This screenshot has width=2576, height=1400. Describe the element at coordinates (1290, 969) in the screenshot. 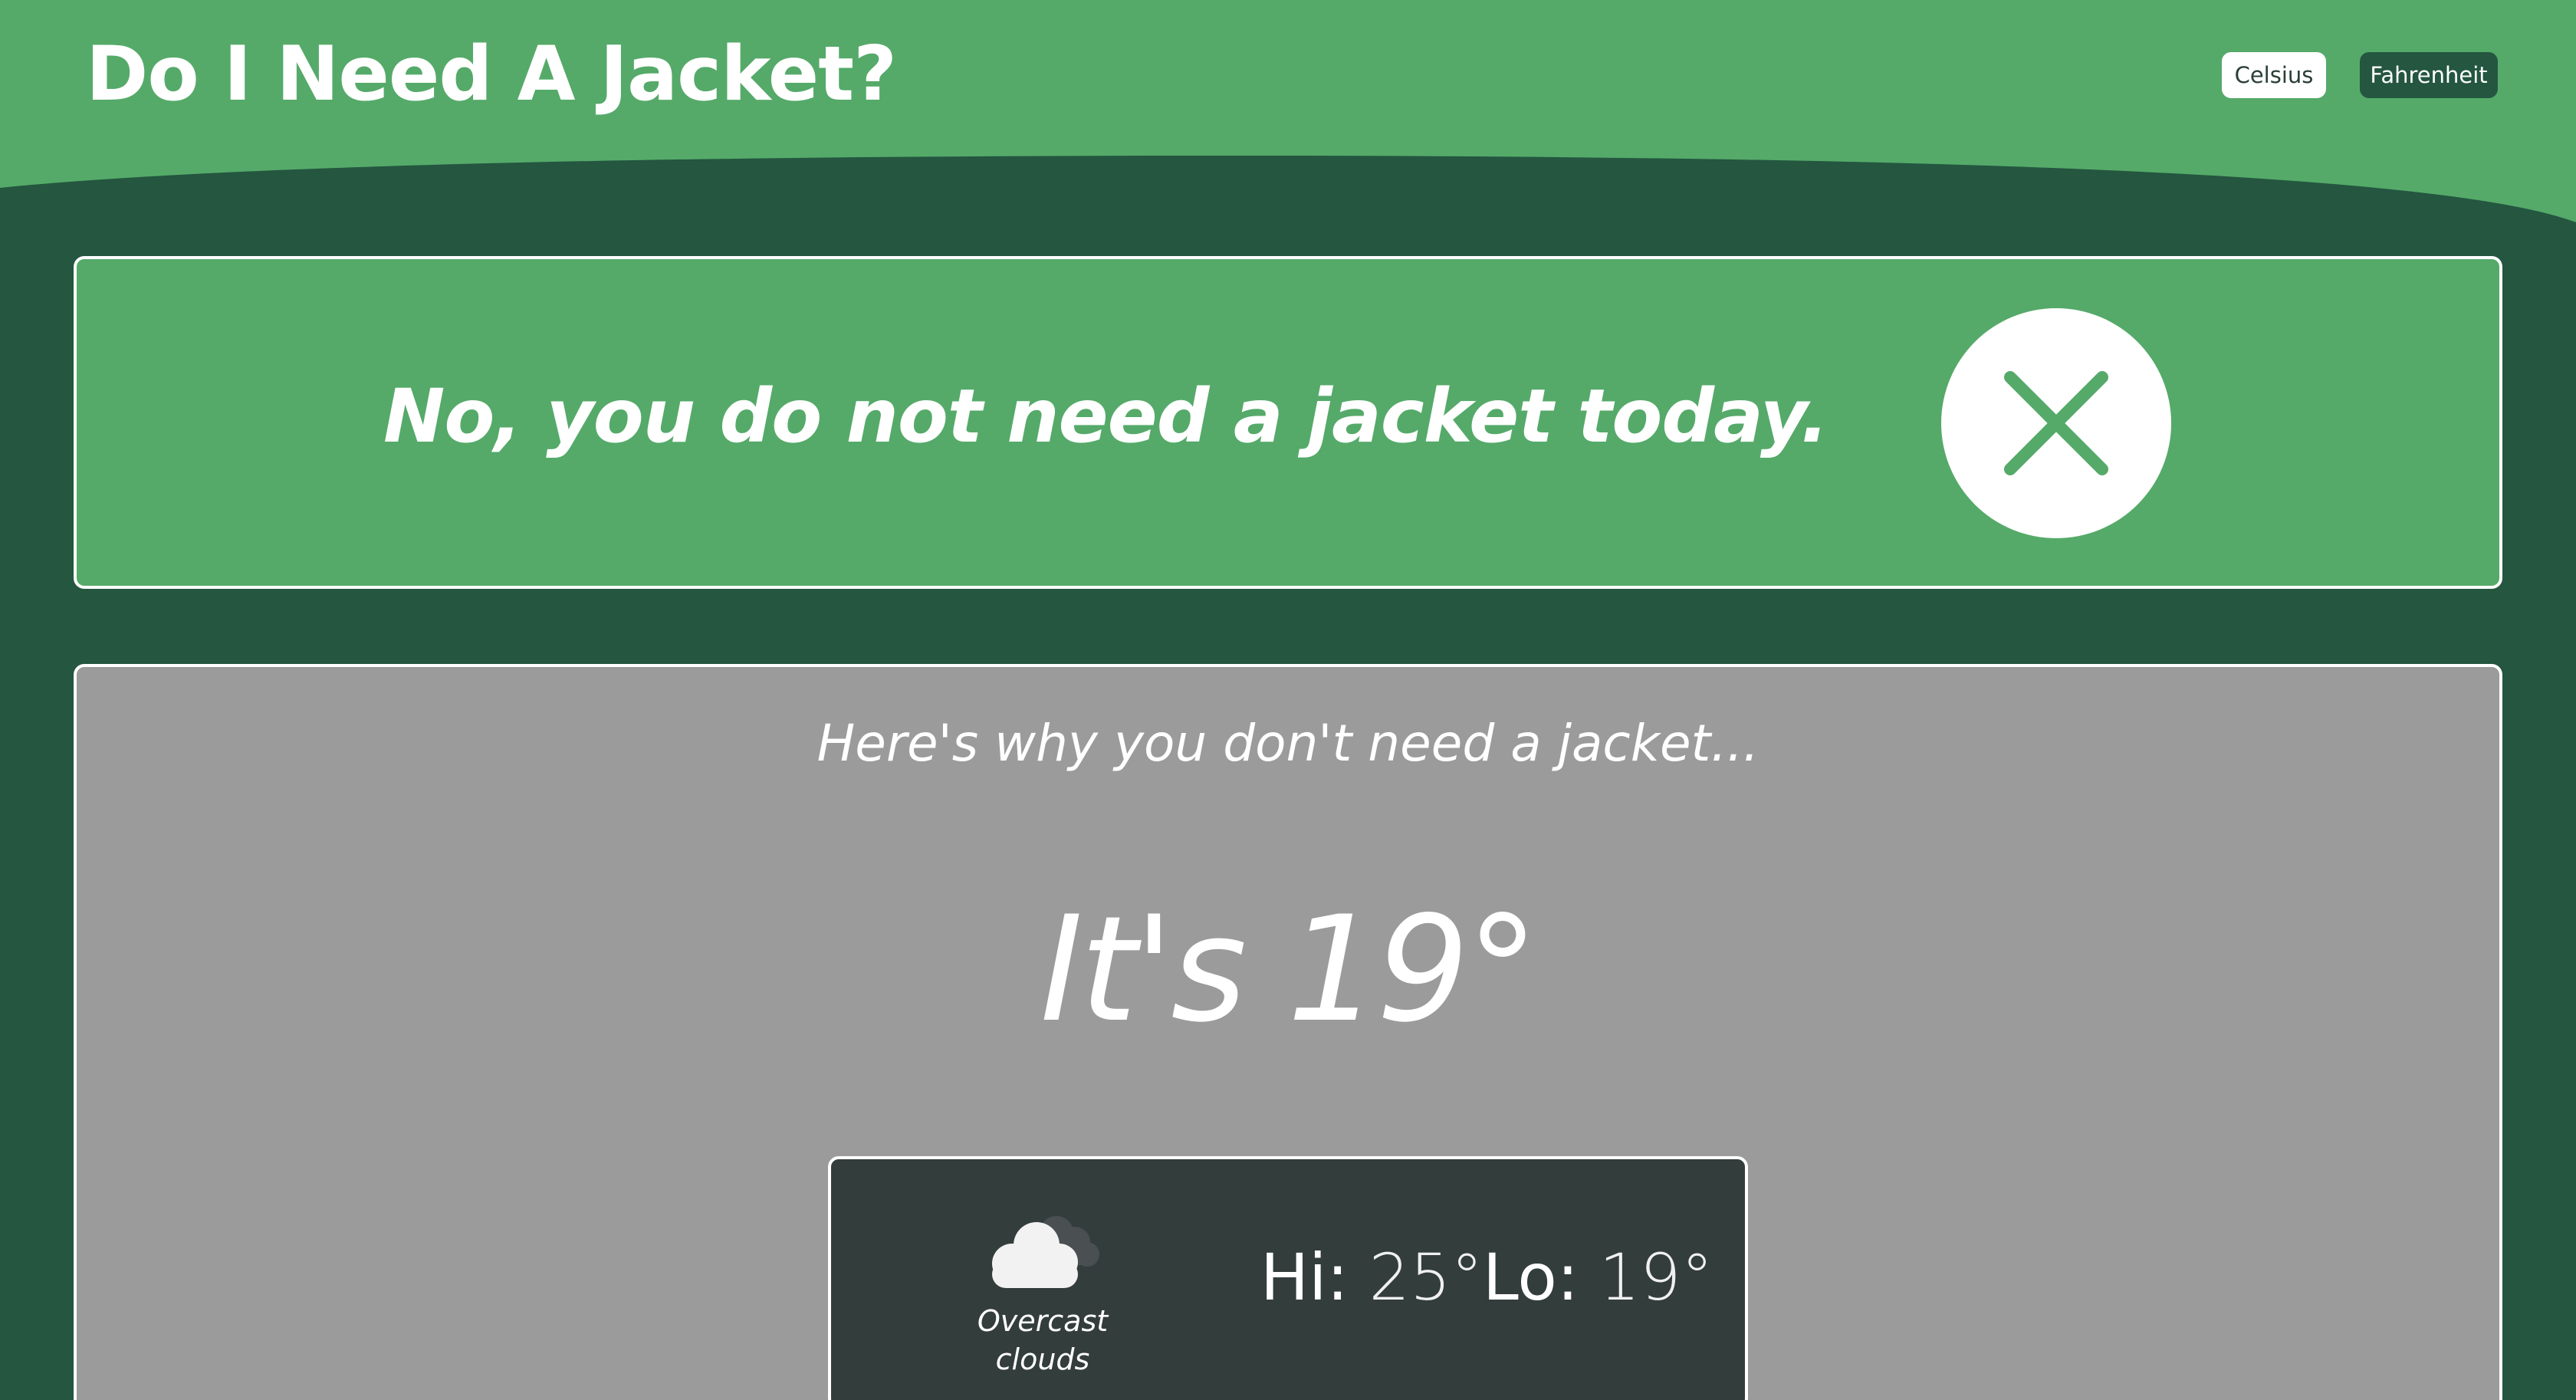

I see `current-temperature: It's 19°` at that location.